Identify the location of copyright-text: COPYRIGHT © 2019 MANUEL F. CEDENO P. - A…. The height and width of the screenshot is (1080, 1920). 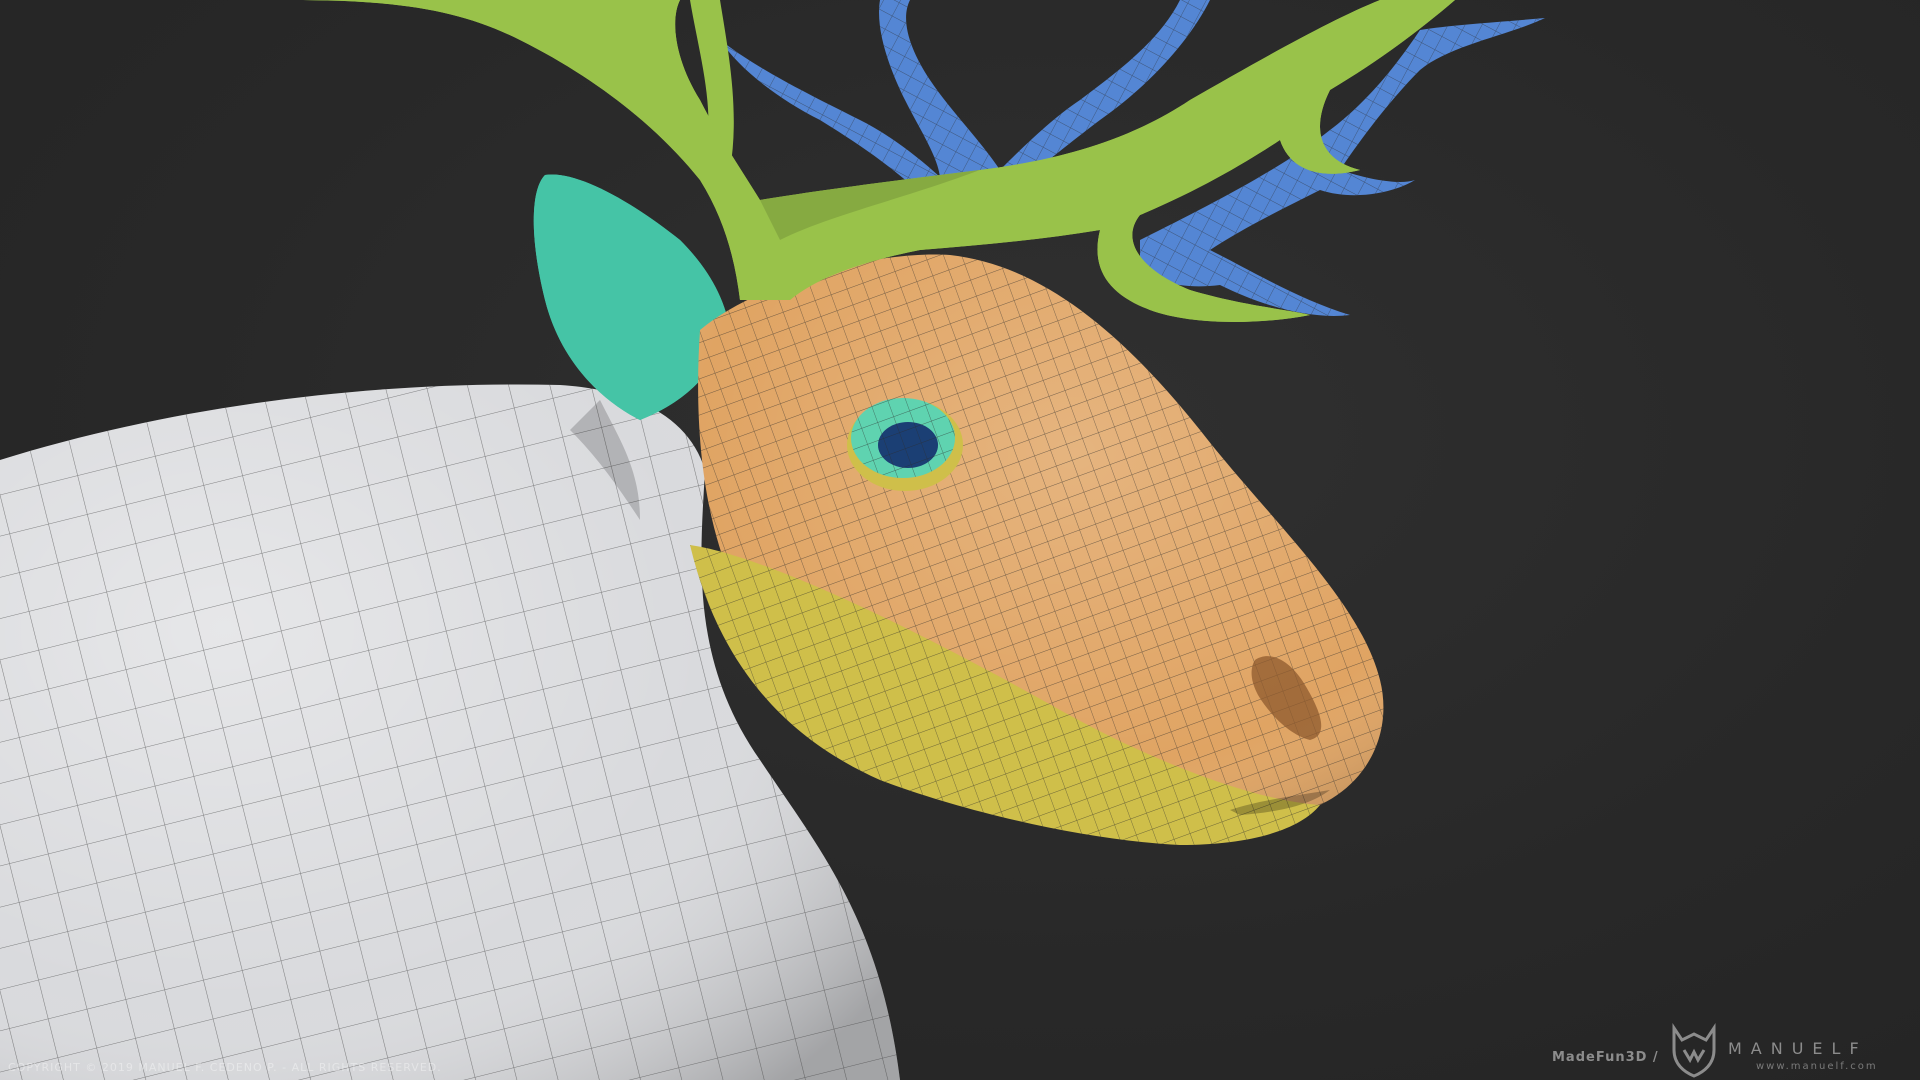
(225, 1067).